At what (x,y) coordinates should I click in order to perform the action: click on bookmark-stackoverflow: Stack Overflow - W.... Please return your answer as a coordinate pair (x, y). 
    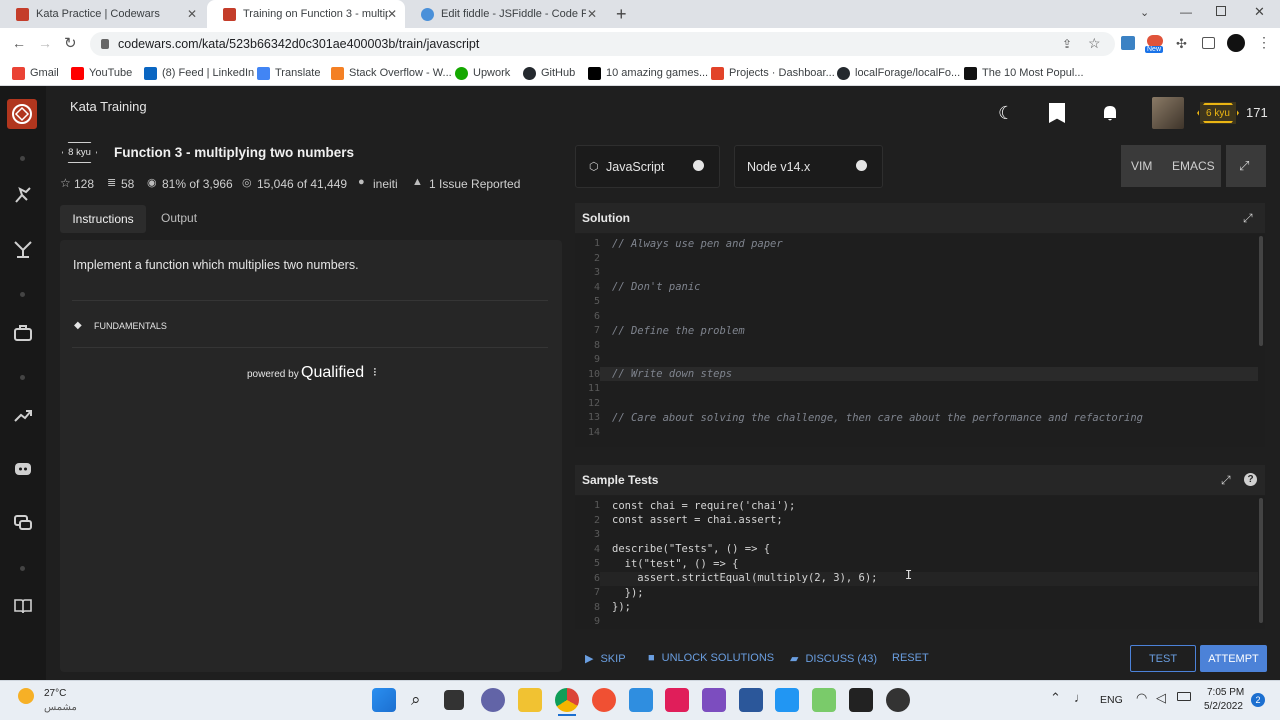
    Looking at the image, I should click on (391, 73).